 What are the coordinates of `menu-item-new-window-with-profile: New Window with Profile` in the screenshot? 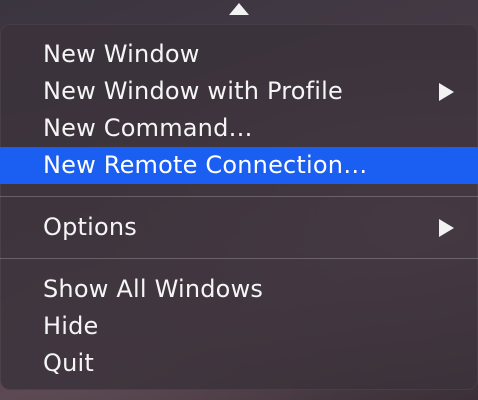 It's located at (239, 91).